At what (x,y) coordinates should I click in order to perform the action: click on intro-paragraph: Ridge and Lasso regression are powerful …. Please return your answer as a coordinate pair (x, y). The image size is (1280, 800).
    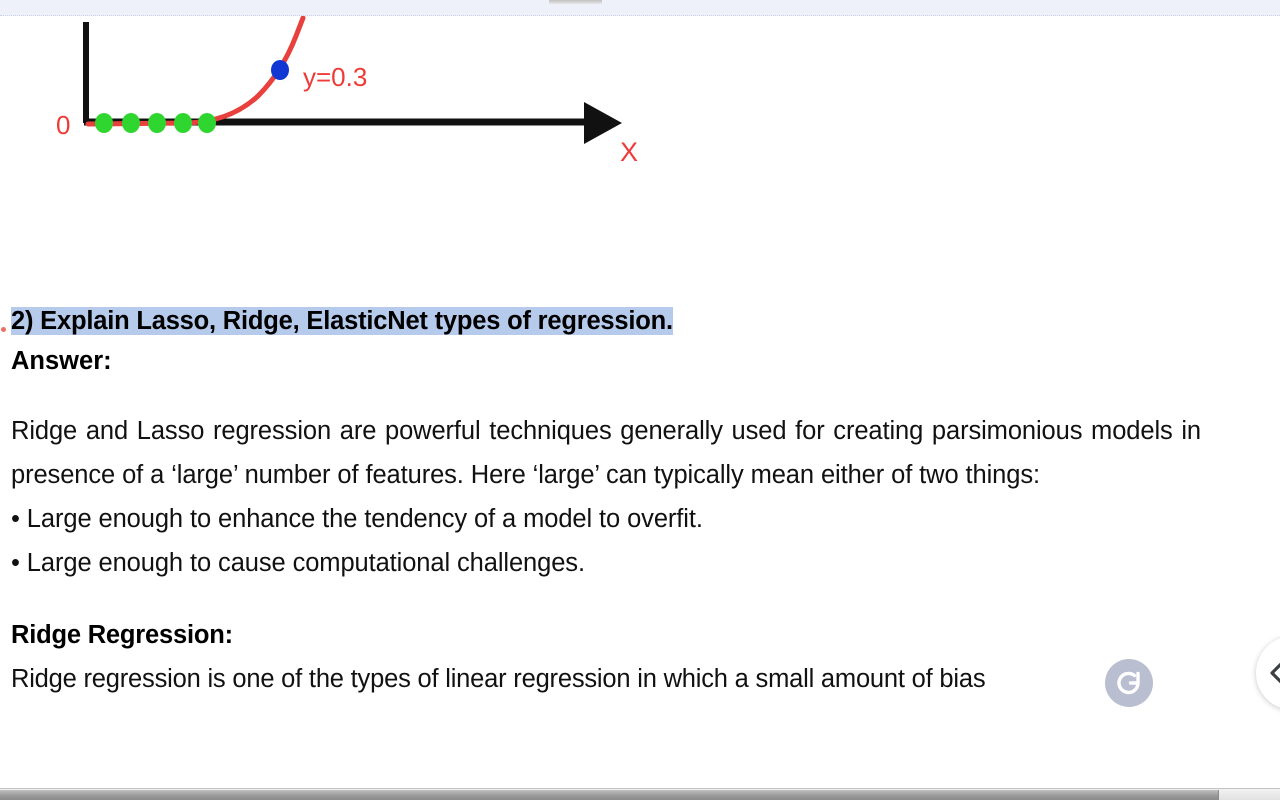
    Looking at the image, I should click on (606, 452).